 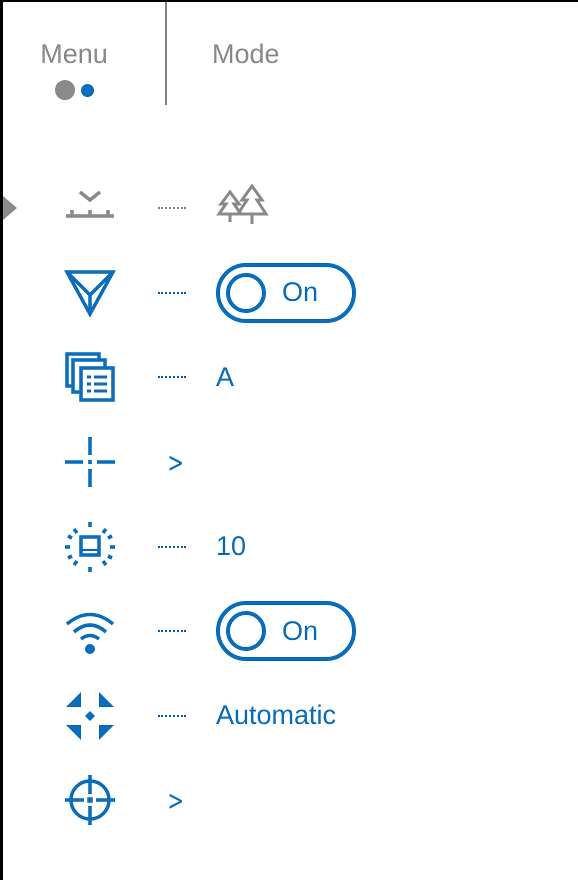 What do you see at coordinates (276, 716) in the screenshot?
I see `setting-value: Automatic` at bounding box center [276, 716].